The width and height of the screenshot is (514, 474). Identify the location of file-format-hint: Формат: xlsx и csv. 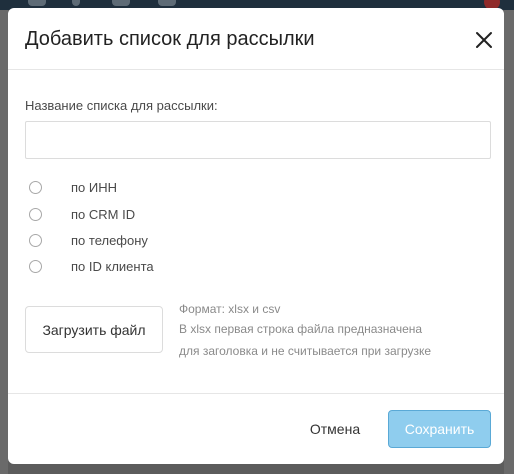
(230, 309).